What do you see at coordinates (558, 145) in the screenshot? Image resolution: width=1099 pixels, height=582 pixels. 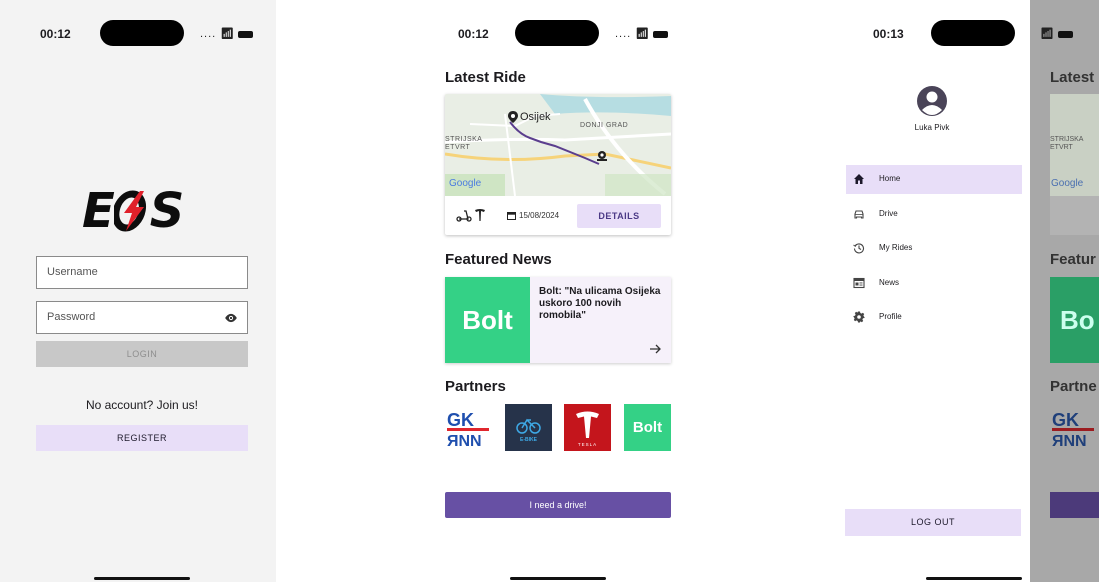 I see `ride-map: Osijek DONJI GRAD STRIJSKA ETVRT Google` at bounding box center [558, 145].